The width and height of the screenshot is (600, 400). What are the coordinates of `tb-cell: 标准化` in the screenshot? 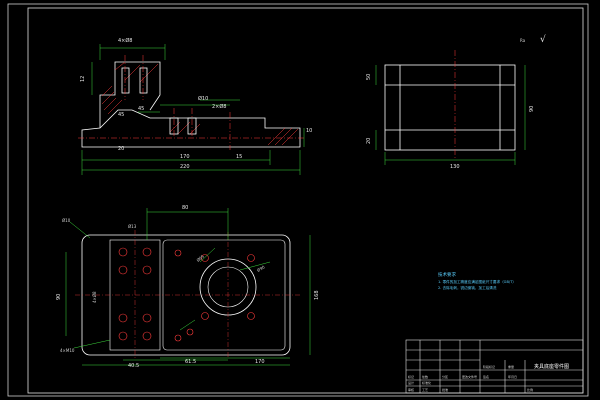 It's located at (426, 382).